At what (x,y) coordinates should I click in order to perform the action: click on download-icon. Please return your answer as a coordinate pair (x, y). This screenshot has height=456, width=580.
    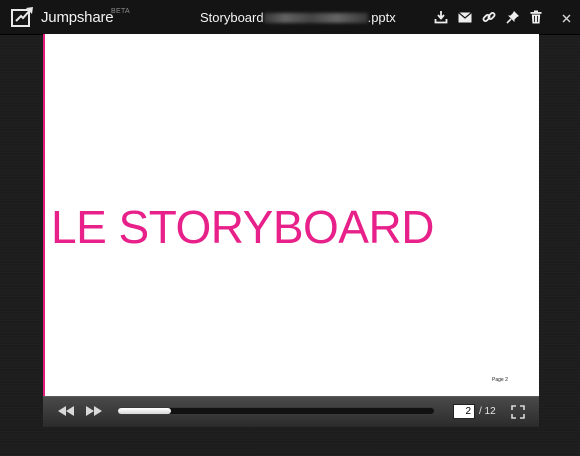
    Looking at the image, I should click on (441, 17).